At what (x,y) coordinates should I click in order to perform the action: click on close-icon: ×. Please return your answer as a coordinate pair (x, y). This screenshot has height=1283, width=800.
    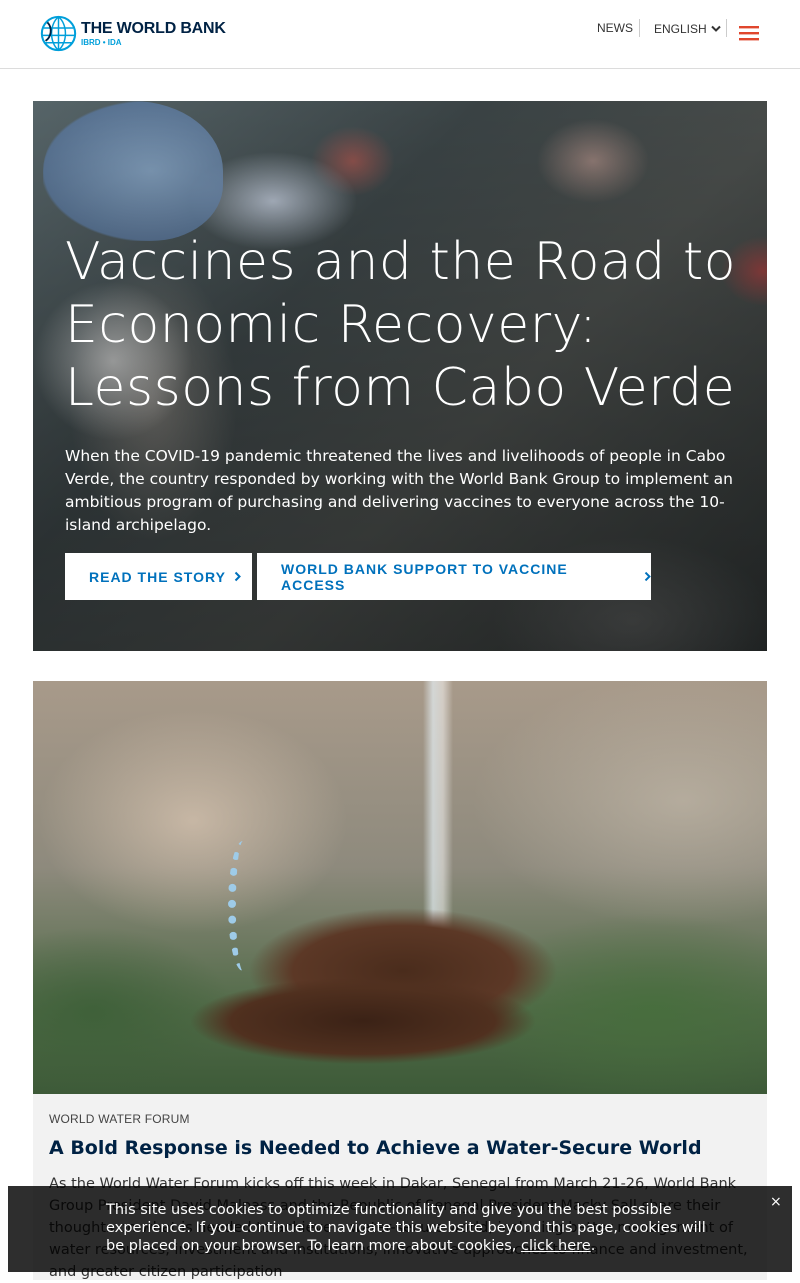
    Looking at the image, I should click on (776, 1202).